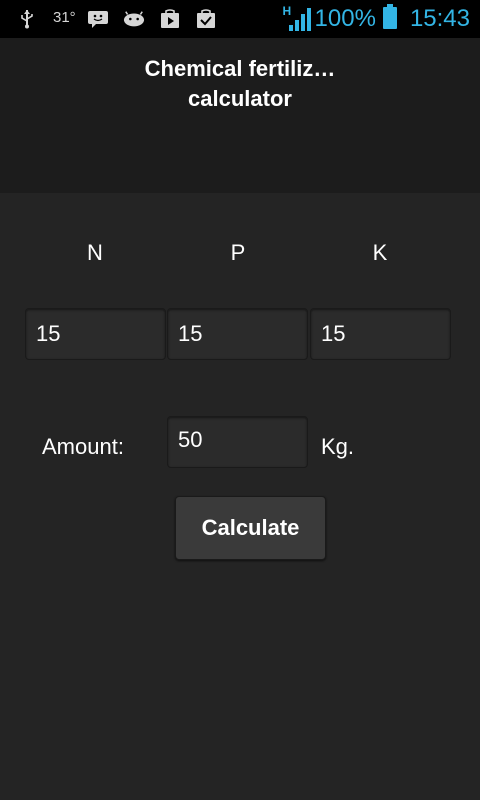 The width and height of the screenshot is (480, 800). I want to click on battery-percentage: 100%, so click(345, 18).